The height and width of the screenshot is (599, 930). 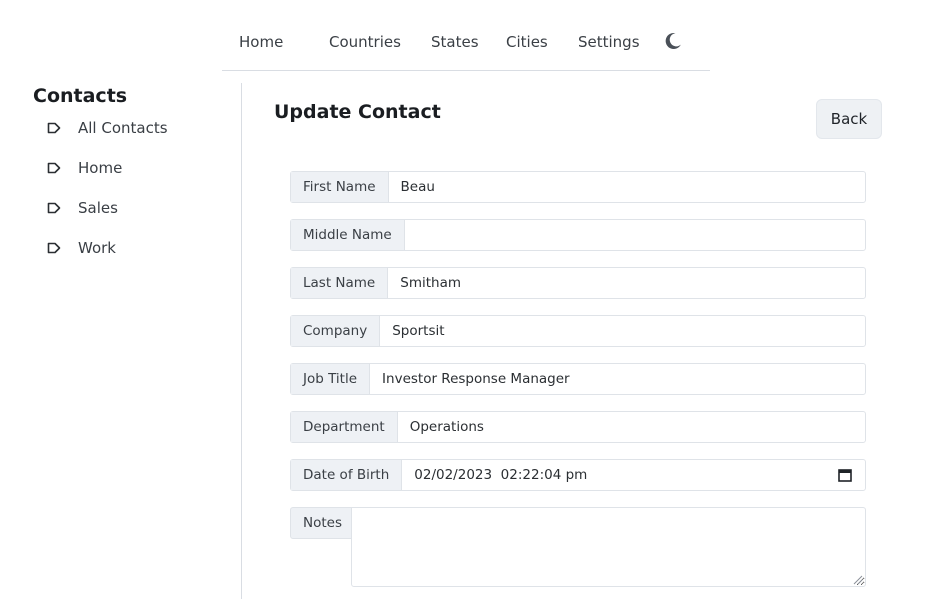 I want to click on company-label: Company, so click(x=336, y=331).